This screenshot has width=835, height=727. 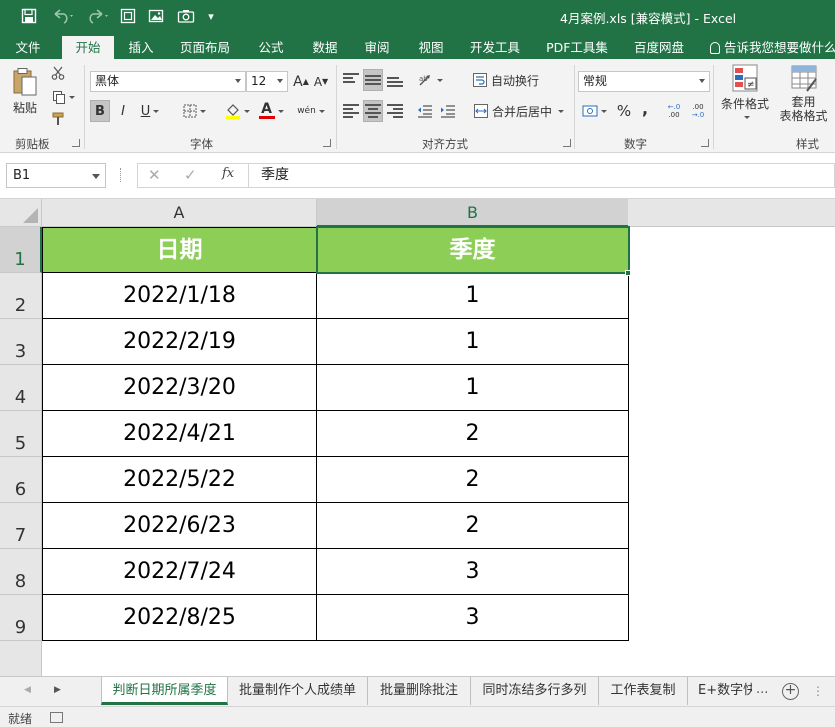 I want to click on bold-button: B, so click(x=100, y=111).